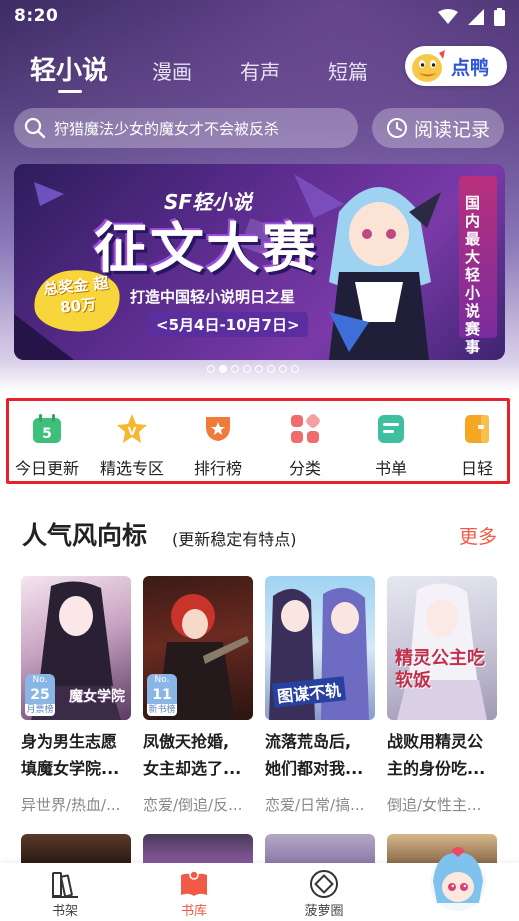 The width and height of the screenshot is (519, 921). Describe the element at coordinates (259, 884) in the screenshot. I see `bottom-nav: 书架 书库 菠萝圈` at that location.